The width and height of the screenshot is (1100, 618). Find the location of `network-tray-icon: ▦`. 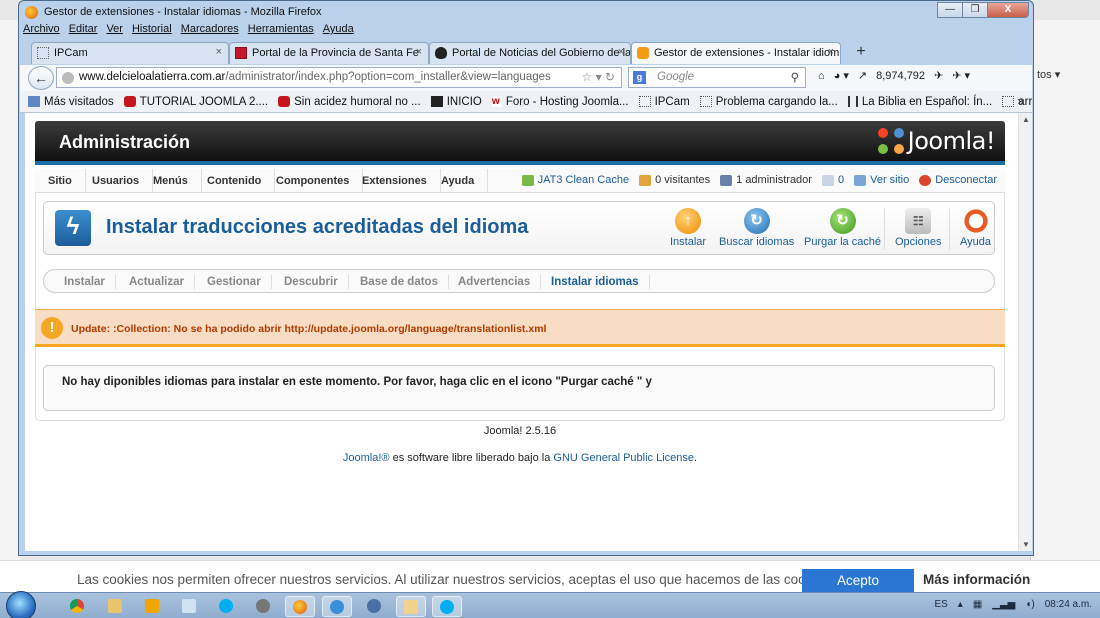

network-tray-icon: ▦ is located at coordinates (977, 604).